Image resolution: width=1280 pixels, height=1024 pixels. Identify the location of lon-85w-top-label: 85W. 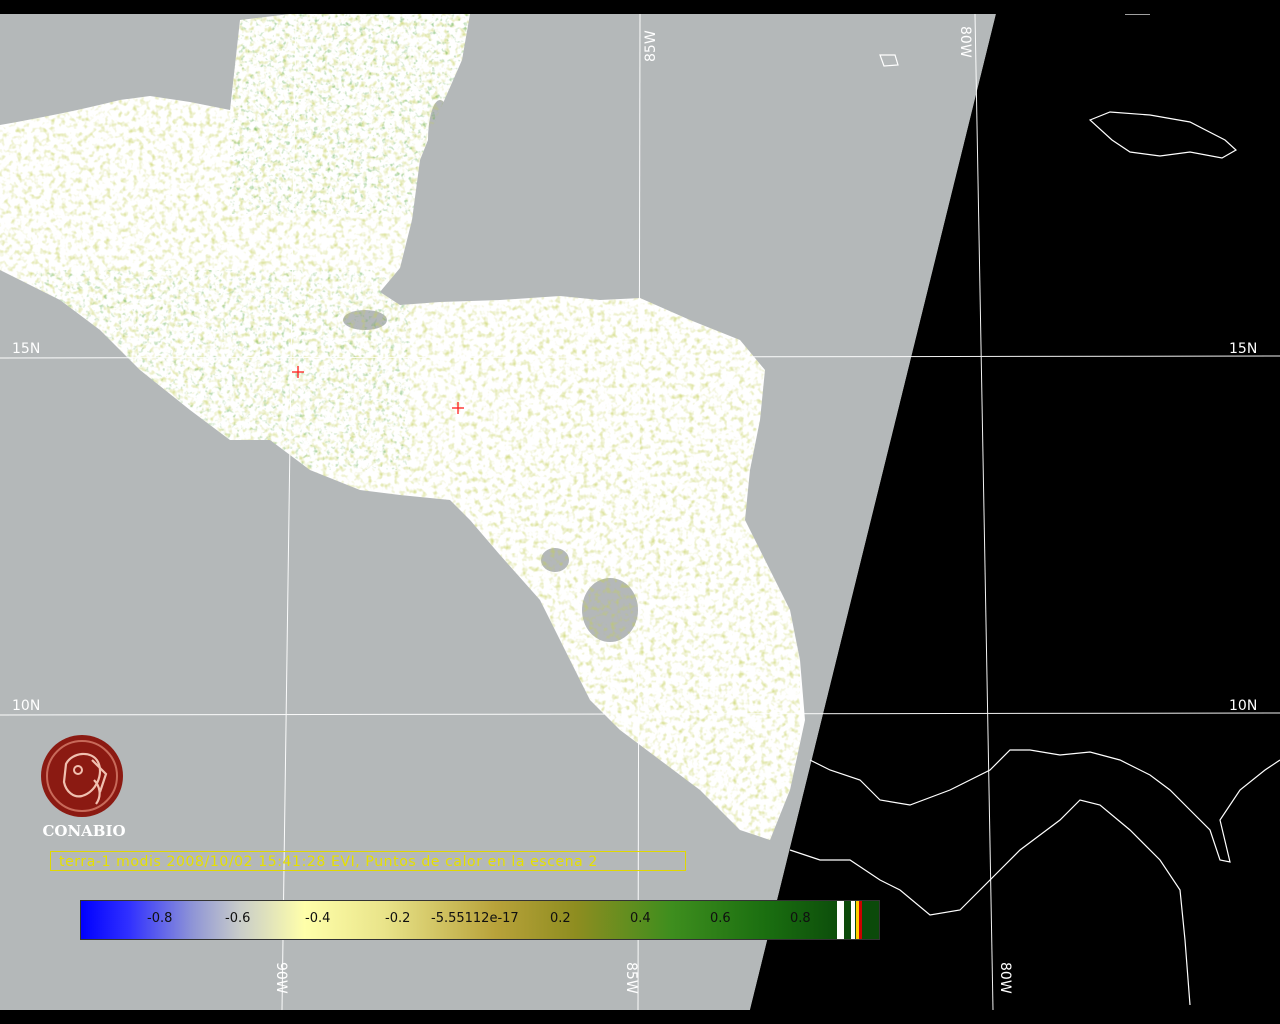
(651, 46).